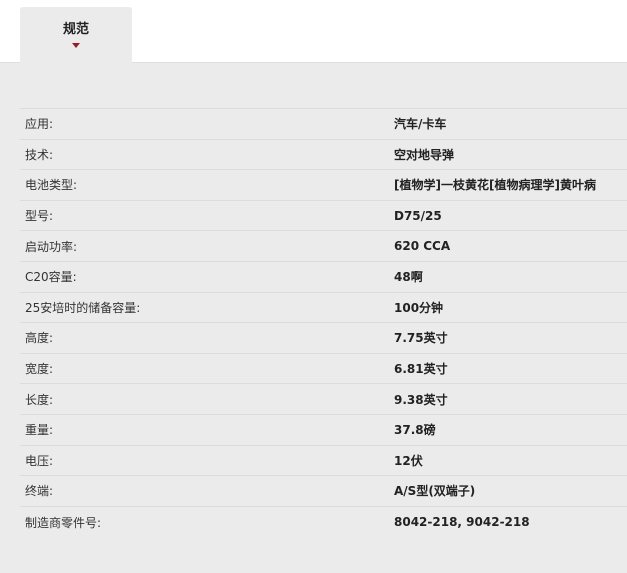 This screenshot has height=573, width=627. I want to click on spec-value: 空对地导弹, so click(424, 154).